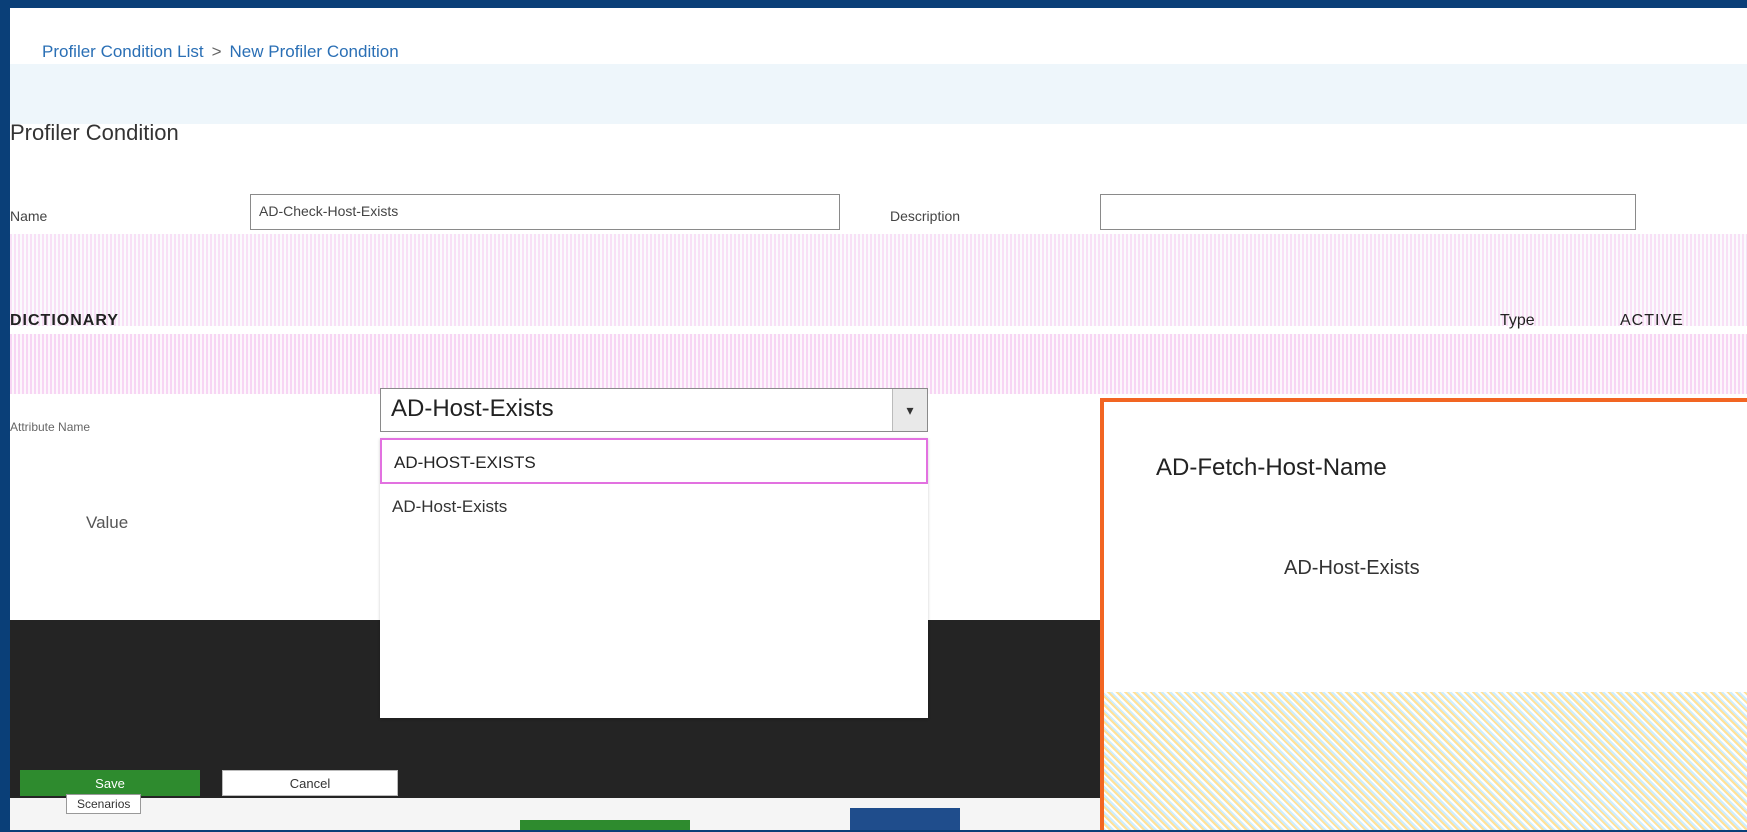  I want to click on description-input, so click(1368, 212).